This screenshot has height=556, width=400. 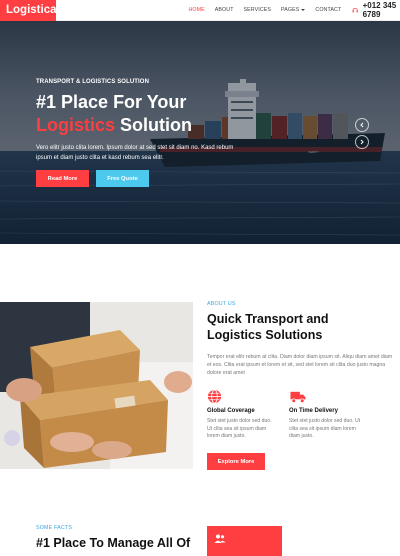 I want to click on headset-icon, so click(x=355, y=10).